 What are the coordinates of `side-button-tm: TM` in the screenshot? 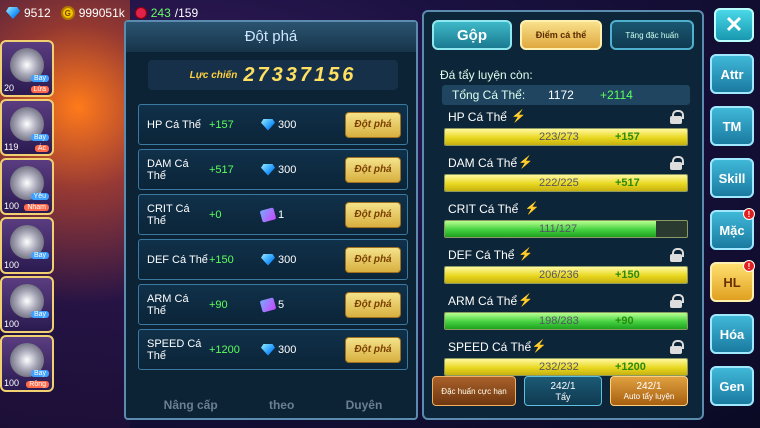 It's located at (732, 126).